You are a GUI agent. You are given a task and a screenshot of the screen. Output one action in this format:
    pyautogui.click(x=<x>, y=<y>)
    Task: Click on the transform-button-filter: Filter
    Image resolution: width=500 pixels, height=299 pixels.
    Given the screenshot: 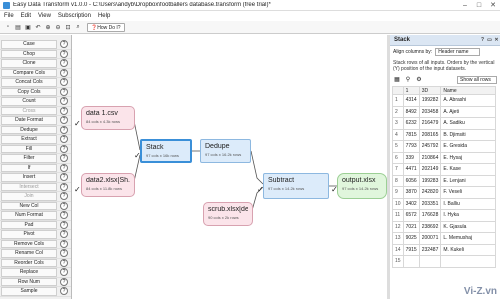 What is the action you would take?
    pyautogui.click(x=29, y=158)
    